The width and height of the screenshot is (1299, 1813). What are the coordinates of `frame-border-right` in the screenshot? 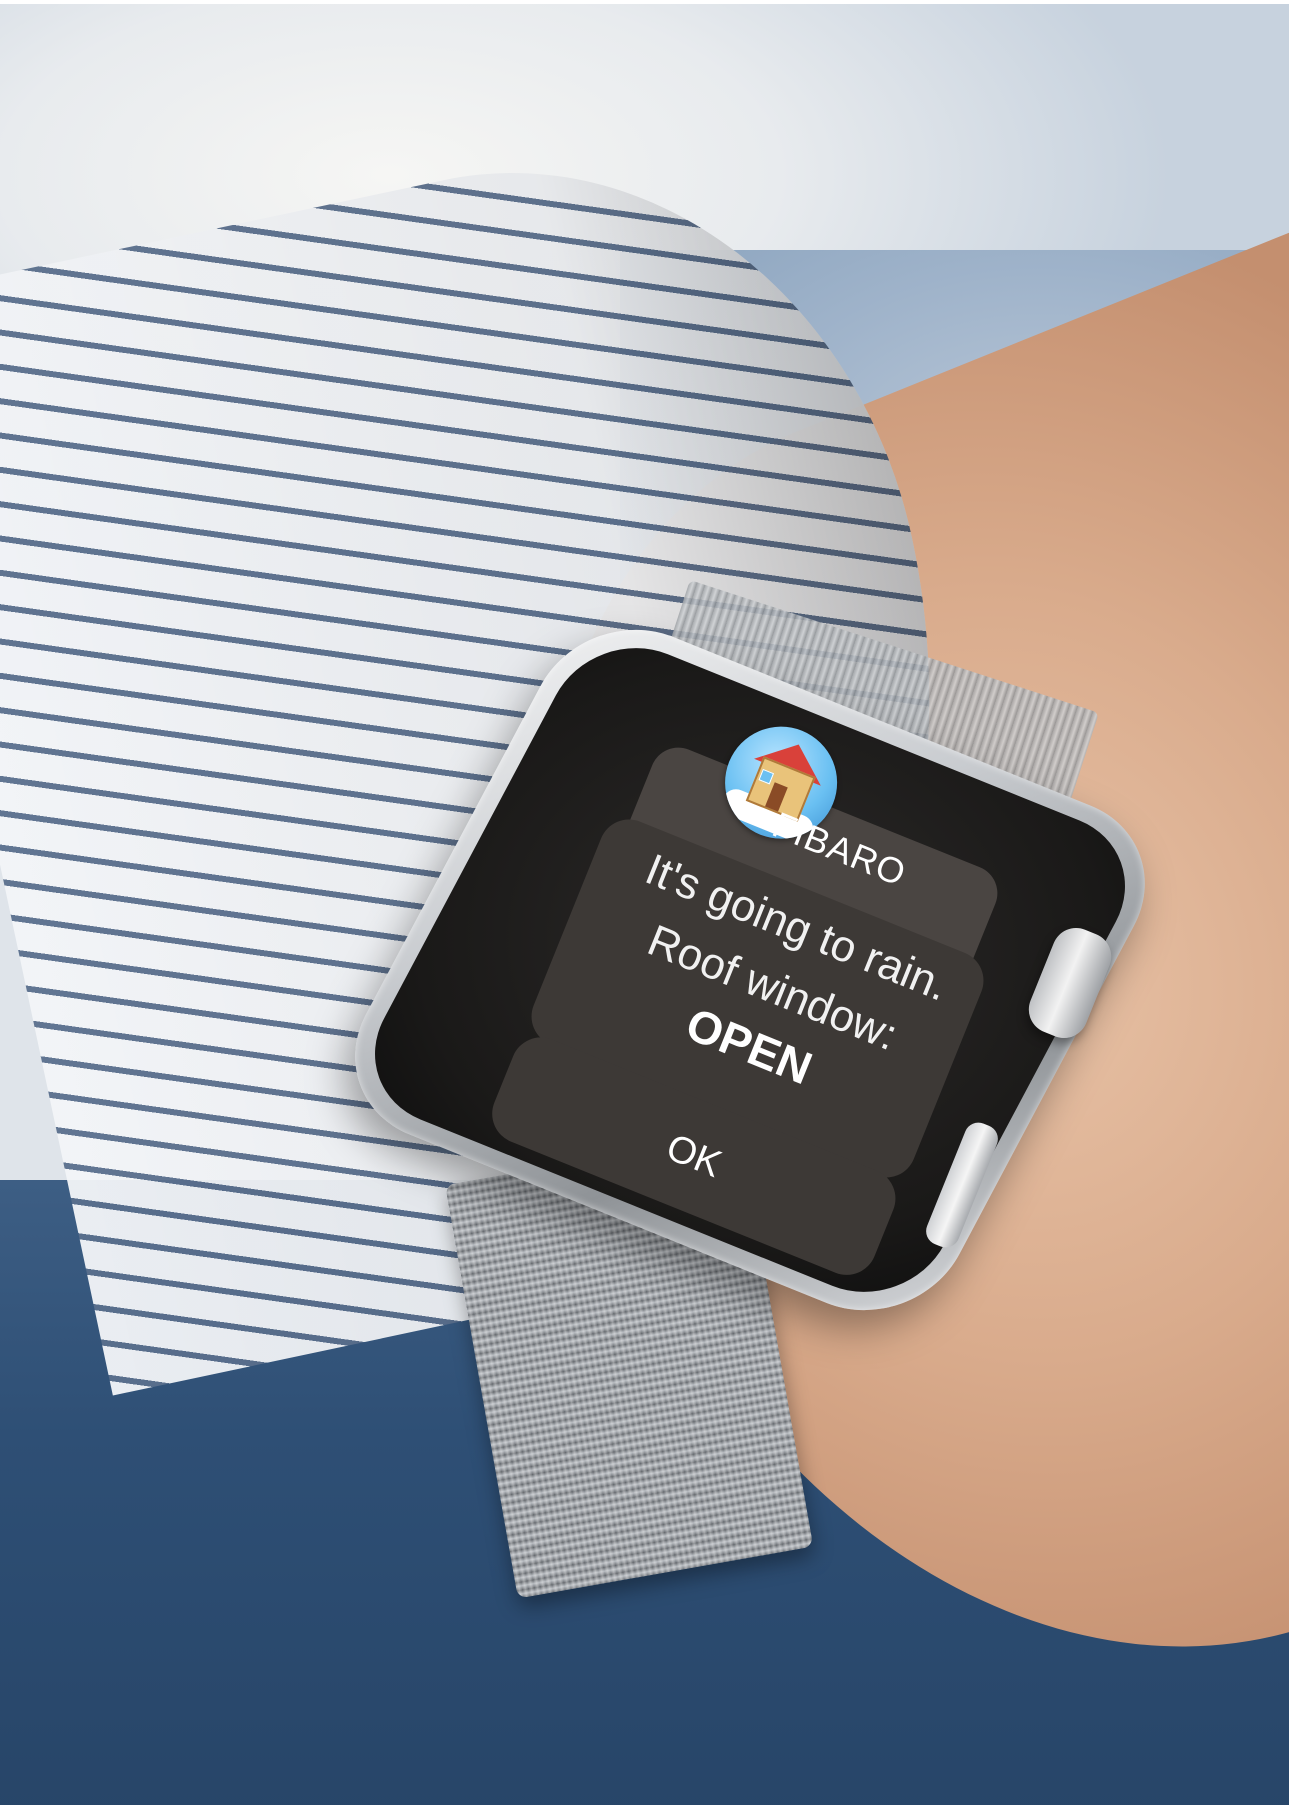 It's located at (1294, 906).